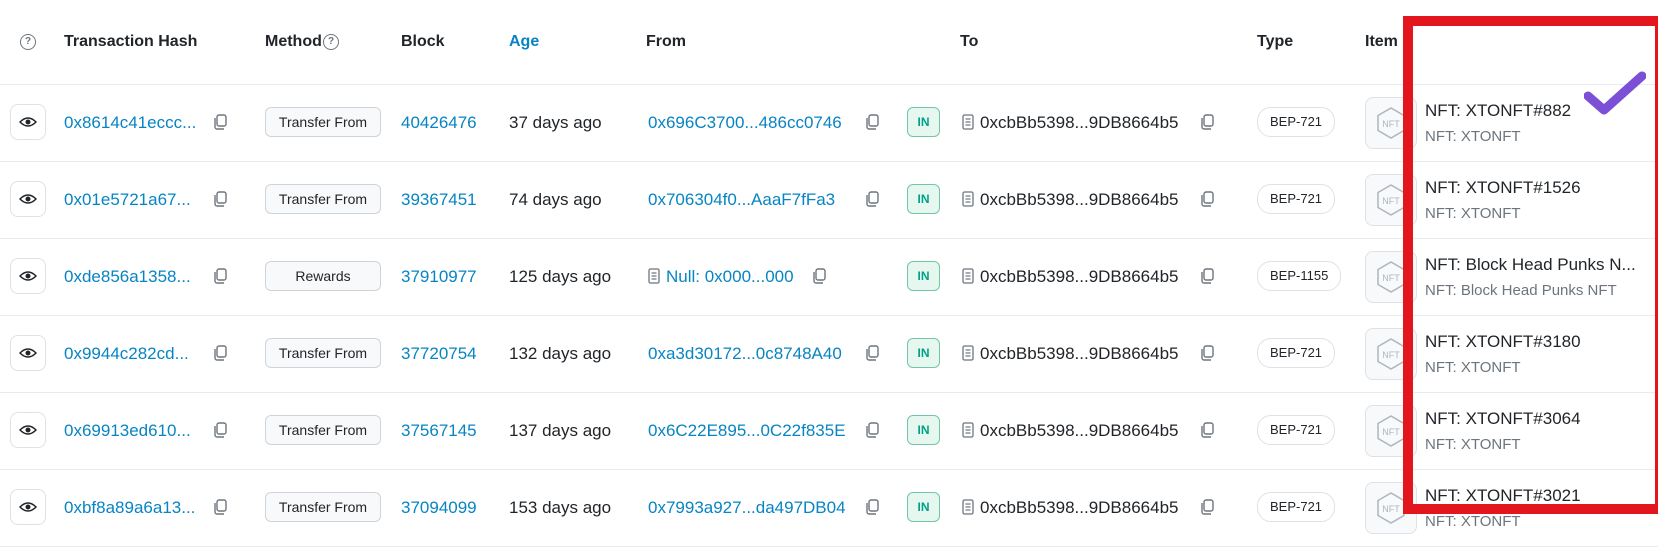  What do you see at coordinates (1503, 342) in the screenshot?
I see `nft-item-name-link: NFT: XTONFT#3180` at bounding box center [1503, 342].